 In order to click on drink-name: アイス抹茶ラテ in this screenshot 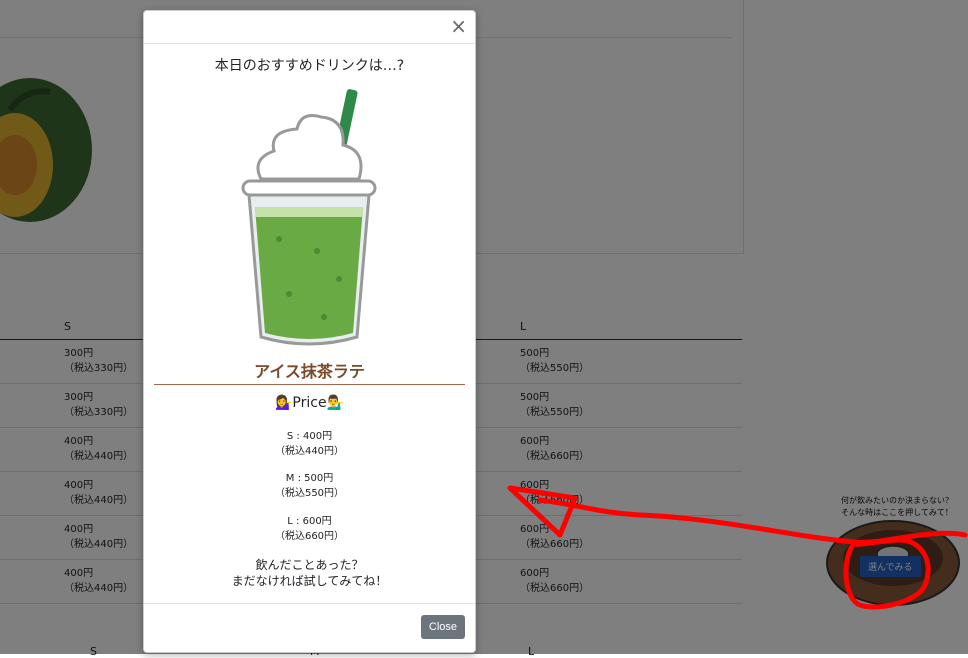, I will do `click(309, 371)`.